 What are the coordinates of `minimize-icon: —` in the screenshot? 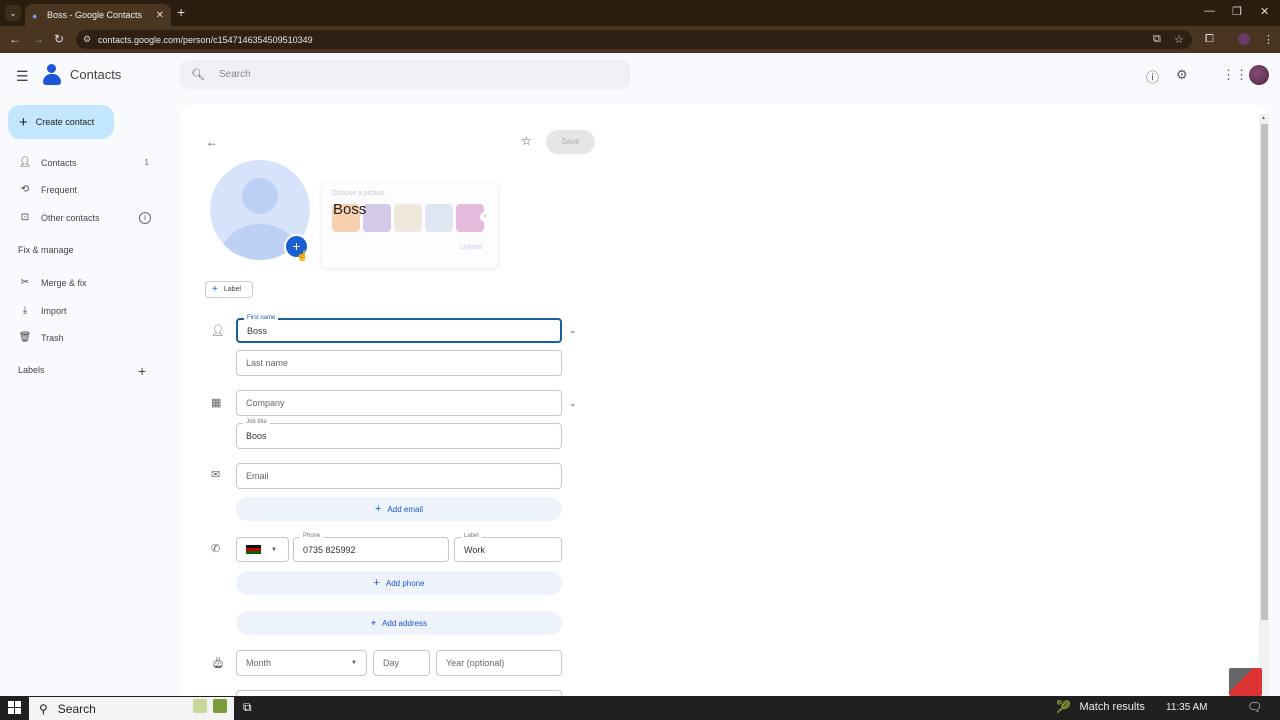 It's located at (1209, 11).